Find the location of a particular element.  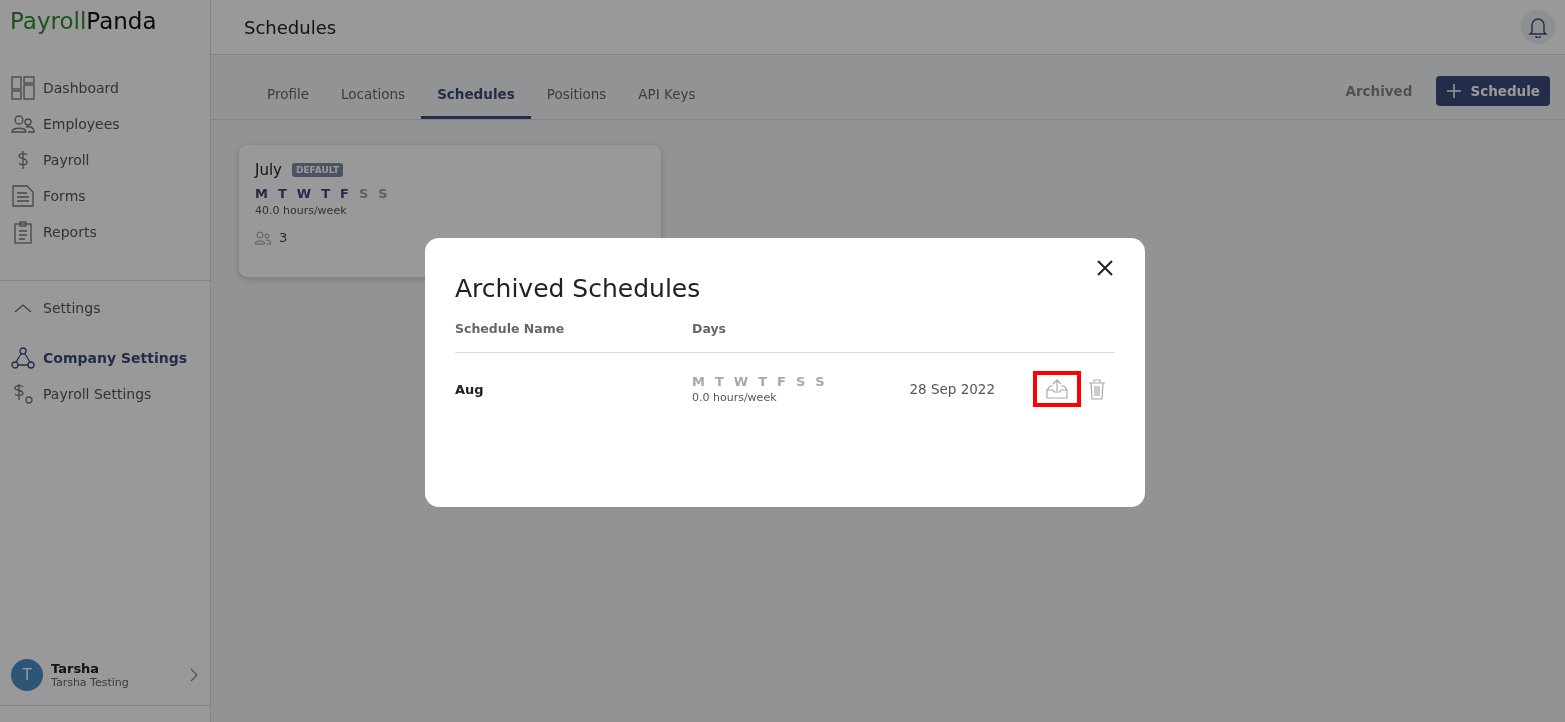

nav-item: Company Settings is located at coordinates (105, 358).